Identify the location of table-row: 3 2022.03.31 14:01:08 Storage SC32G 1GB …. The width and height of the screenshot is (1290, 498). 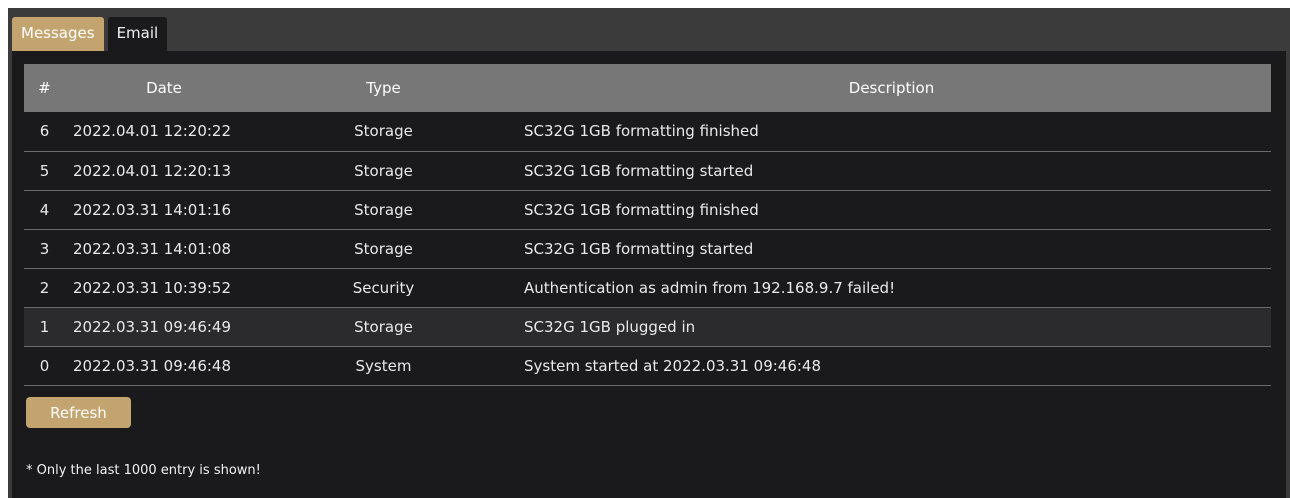
(647, 248).